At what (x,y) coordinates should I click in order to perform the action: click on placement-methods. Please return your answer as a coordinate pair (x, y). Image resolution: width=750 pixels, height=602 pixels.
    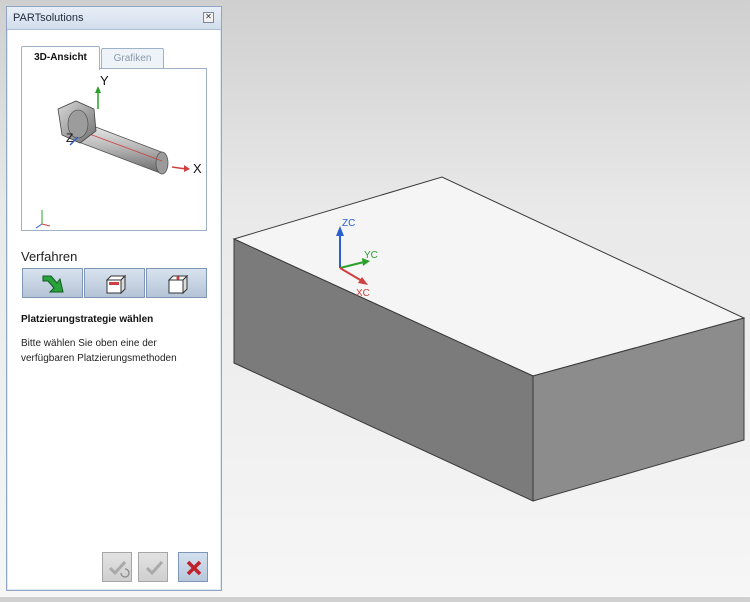
    Looking at the image, I should click on (115, 284).